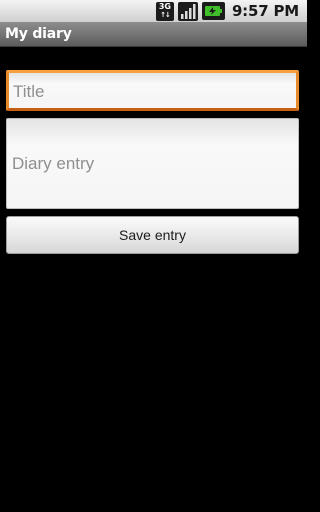 The image size is (320, 512). What do you see at coordinates (165, 14) in the screenshot?
I see `data-arrows-icon: ↑↓` at bounding box center [165, 14].